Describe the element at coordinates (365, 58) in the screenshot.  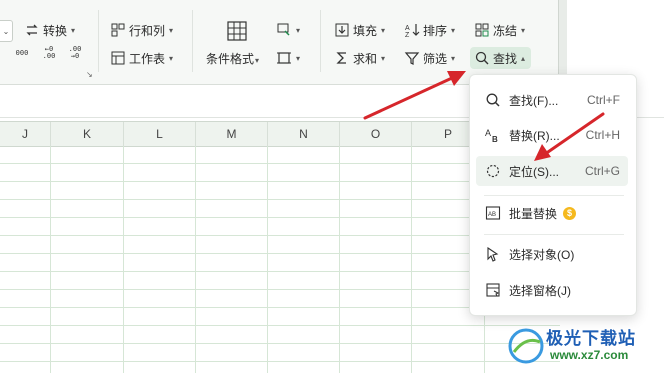
I see `sum-label: 求和` at that location.